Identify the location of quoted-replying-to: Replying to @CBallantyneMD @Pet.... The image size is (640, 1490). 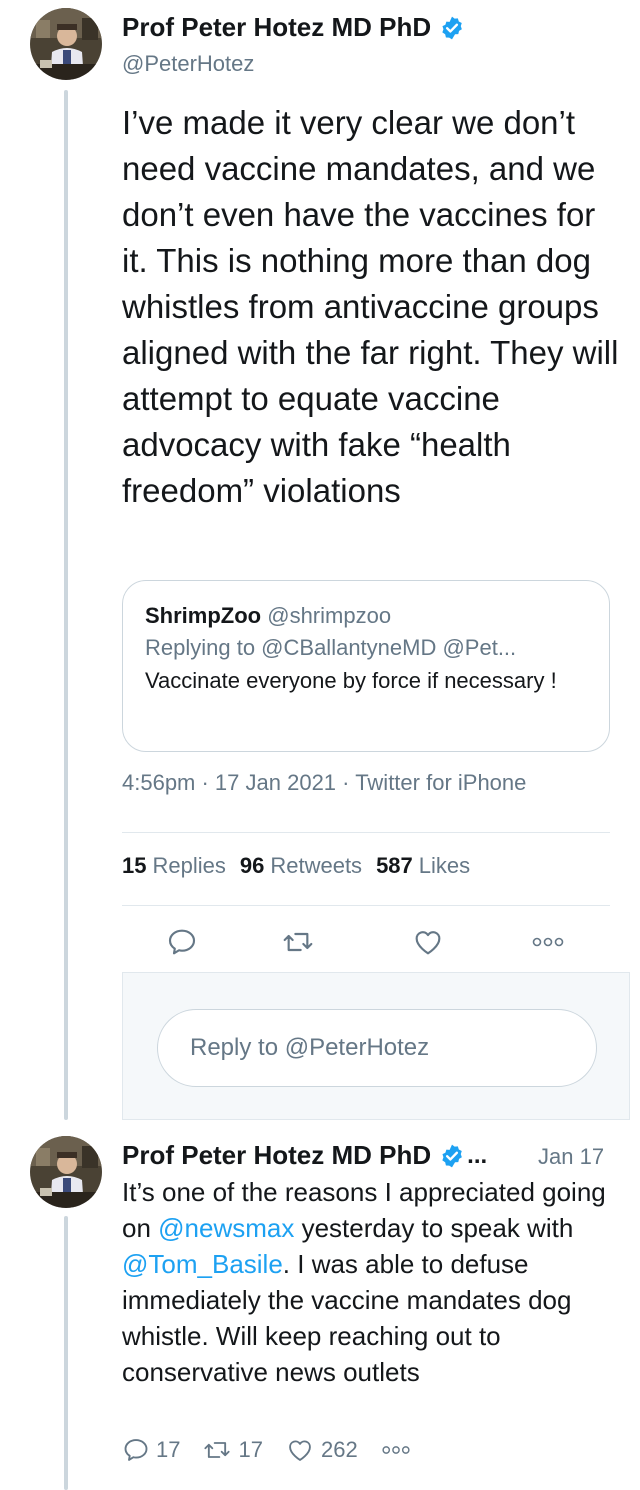
(331, 647).